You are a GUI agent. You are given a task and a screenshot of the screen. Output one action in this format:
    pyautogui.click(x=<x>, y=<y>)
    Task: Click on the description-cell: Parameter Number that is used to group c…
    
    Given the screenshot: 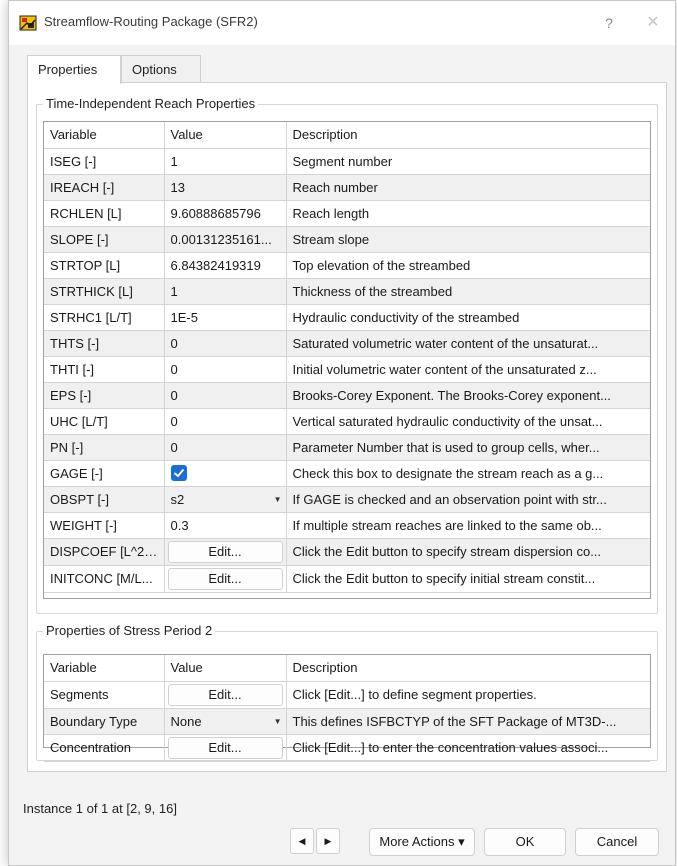 What is the action you would take?
    pyautogui.click(x=468, y=447)
    